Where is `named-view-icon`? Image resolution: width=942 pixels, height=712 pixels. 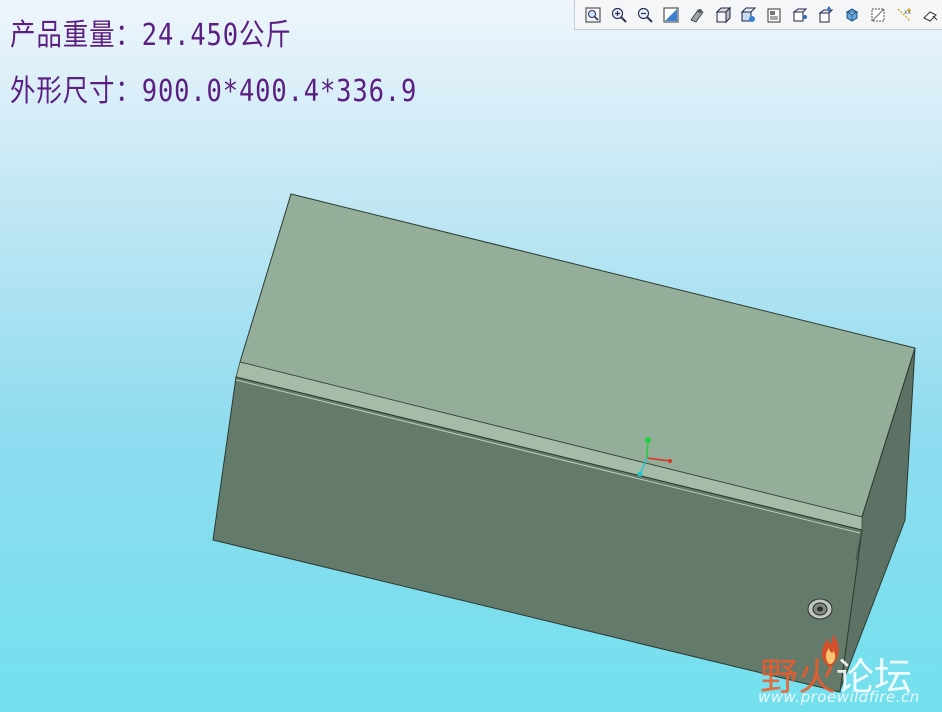 named-view-icon is located at coordinates (852, 15).